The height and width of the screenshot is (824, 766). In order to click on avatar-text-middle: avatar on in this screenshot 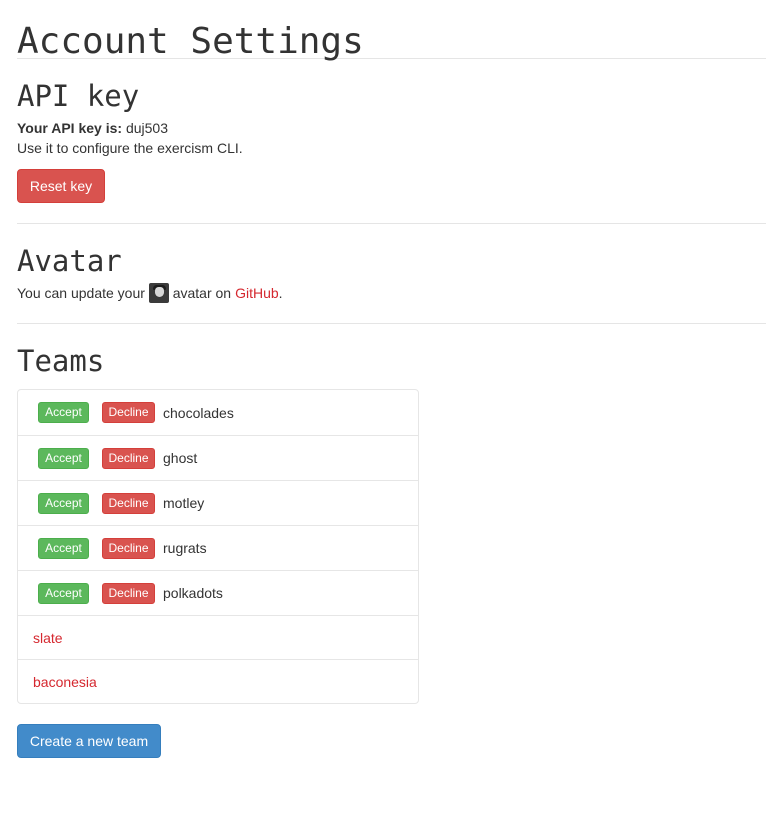, I will do `click(202, 293)`.